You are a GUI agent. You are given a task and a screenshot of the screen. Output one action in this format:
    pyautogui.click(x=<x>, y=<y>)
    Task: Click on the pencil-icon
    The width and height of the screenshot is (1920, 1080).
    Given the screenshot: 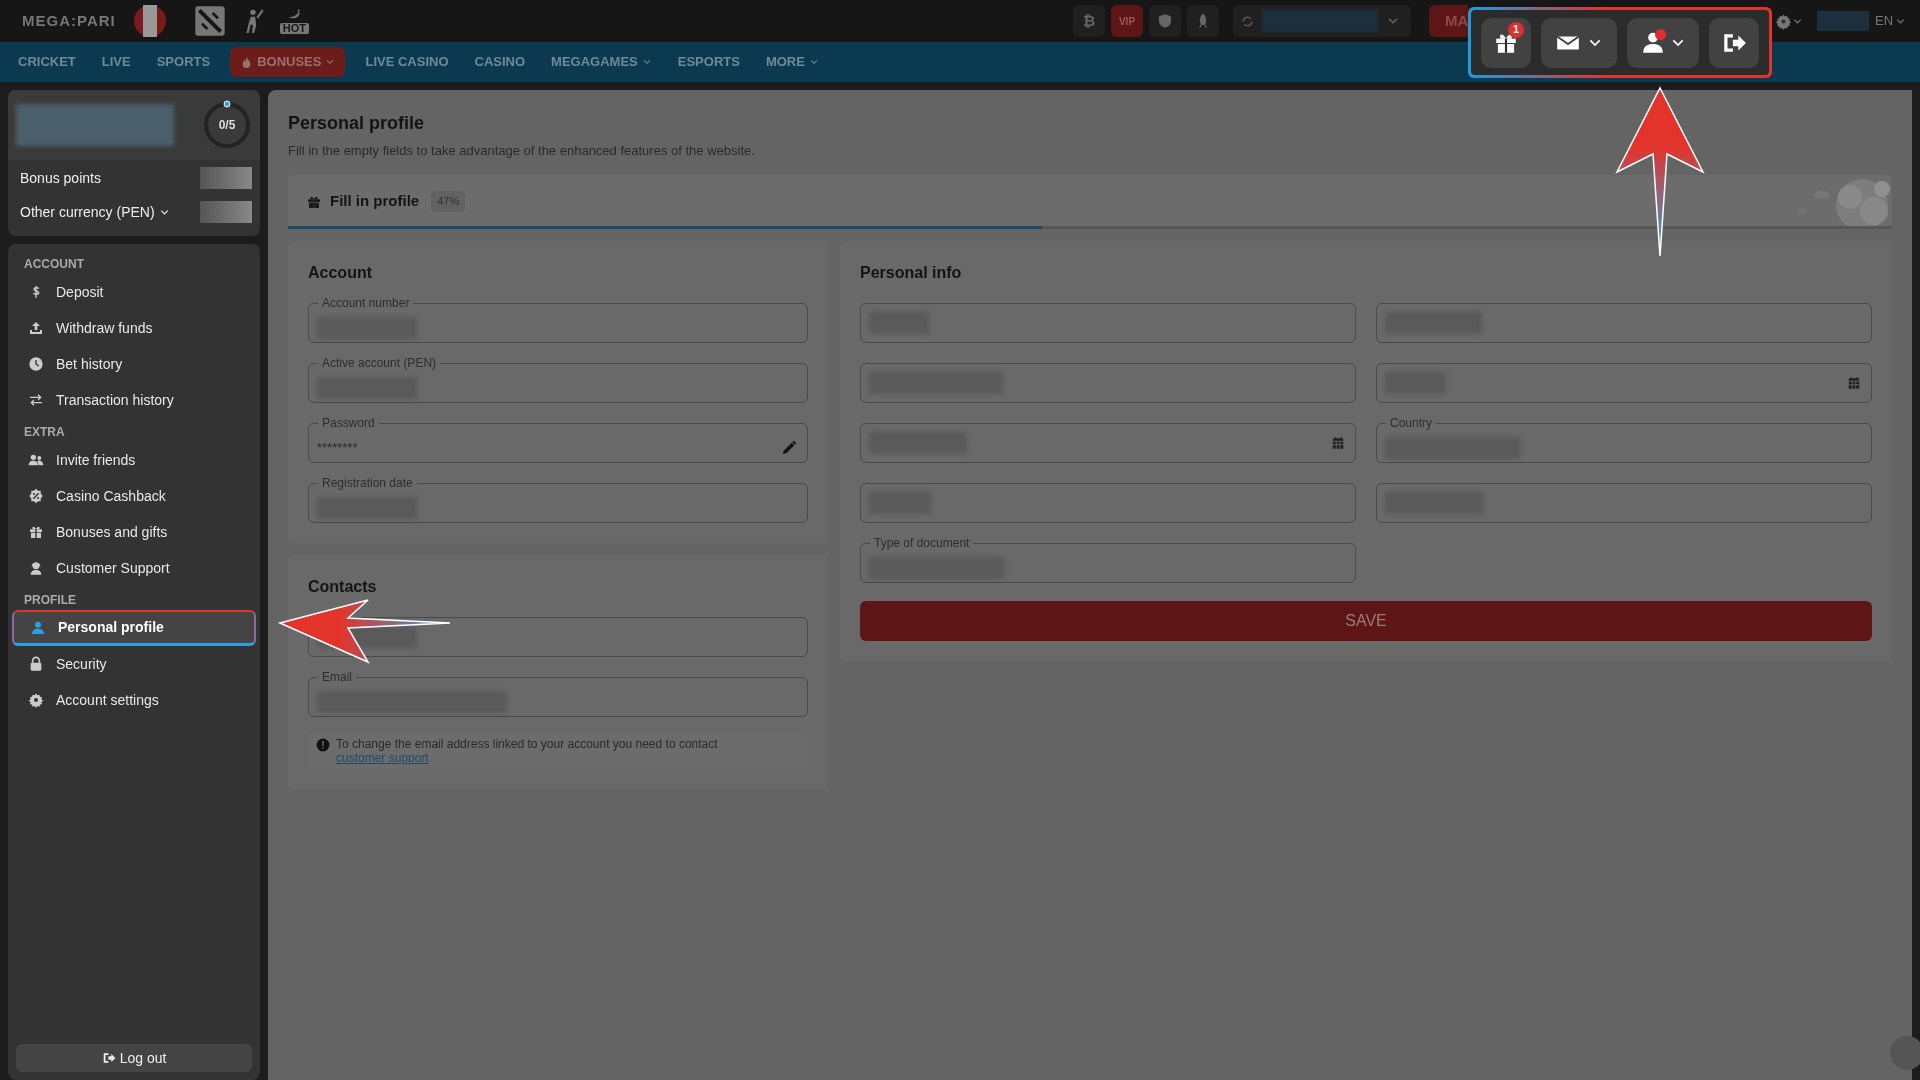 What is the action you would take?
    pyautogui.click(x=789, y=447)
    